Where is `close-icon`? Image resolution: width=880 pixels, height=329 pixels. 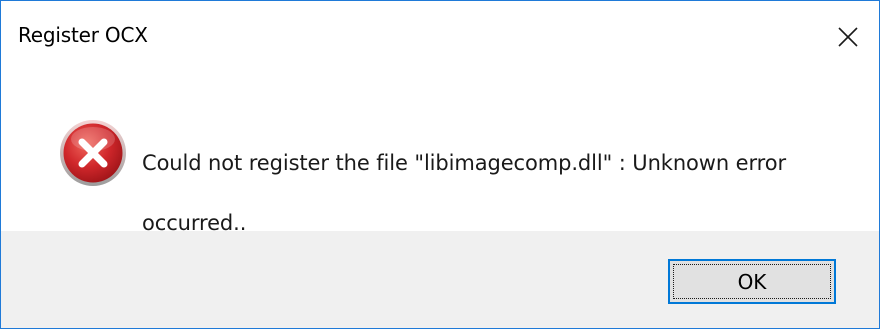 close-icon is located at coordinates (848, 37).